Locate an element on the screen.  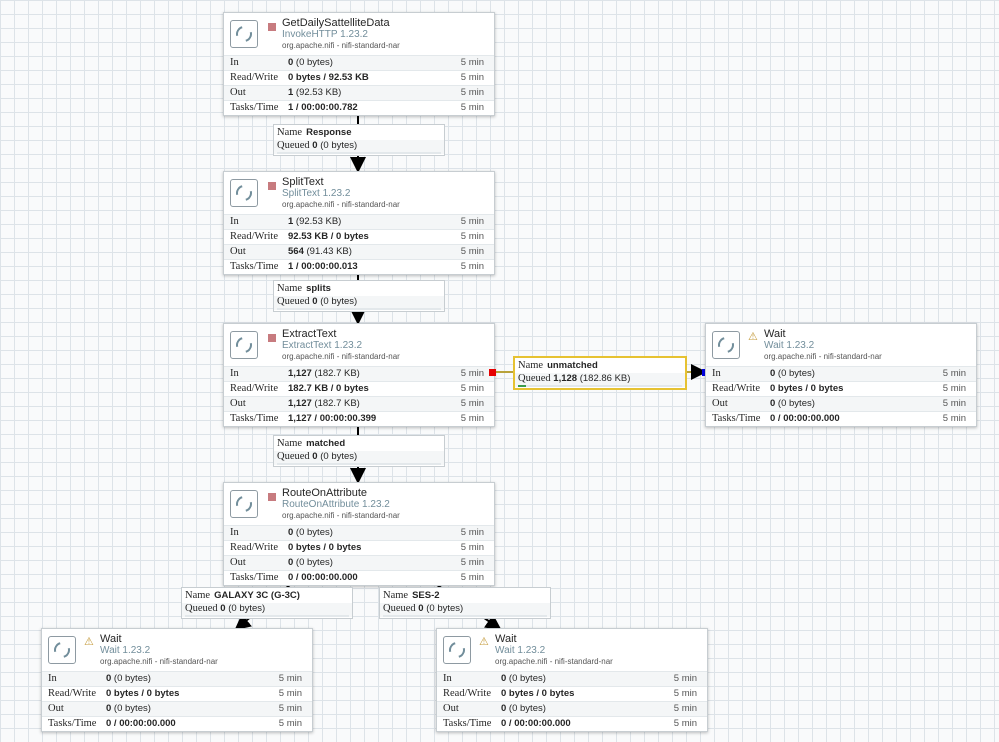
connection-name: Response is located at coordinates (329, 132).